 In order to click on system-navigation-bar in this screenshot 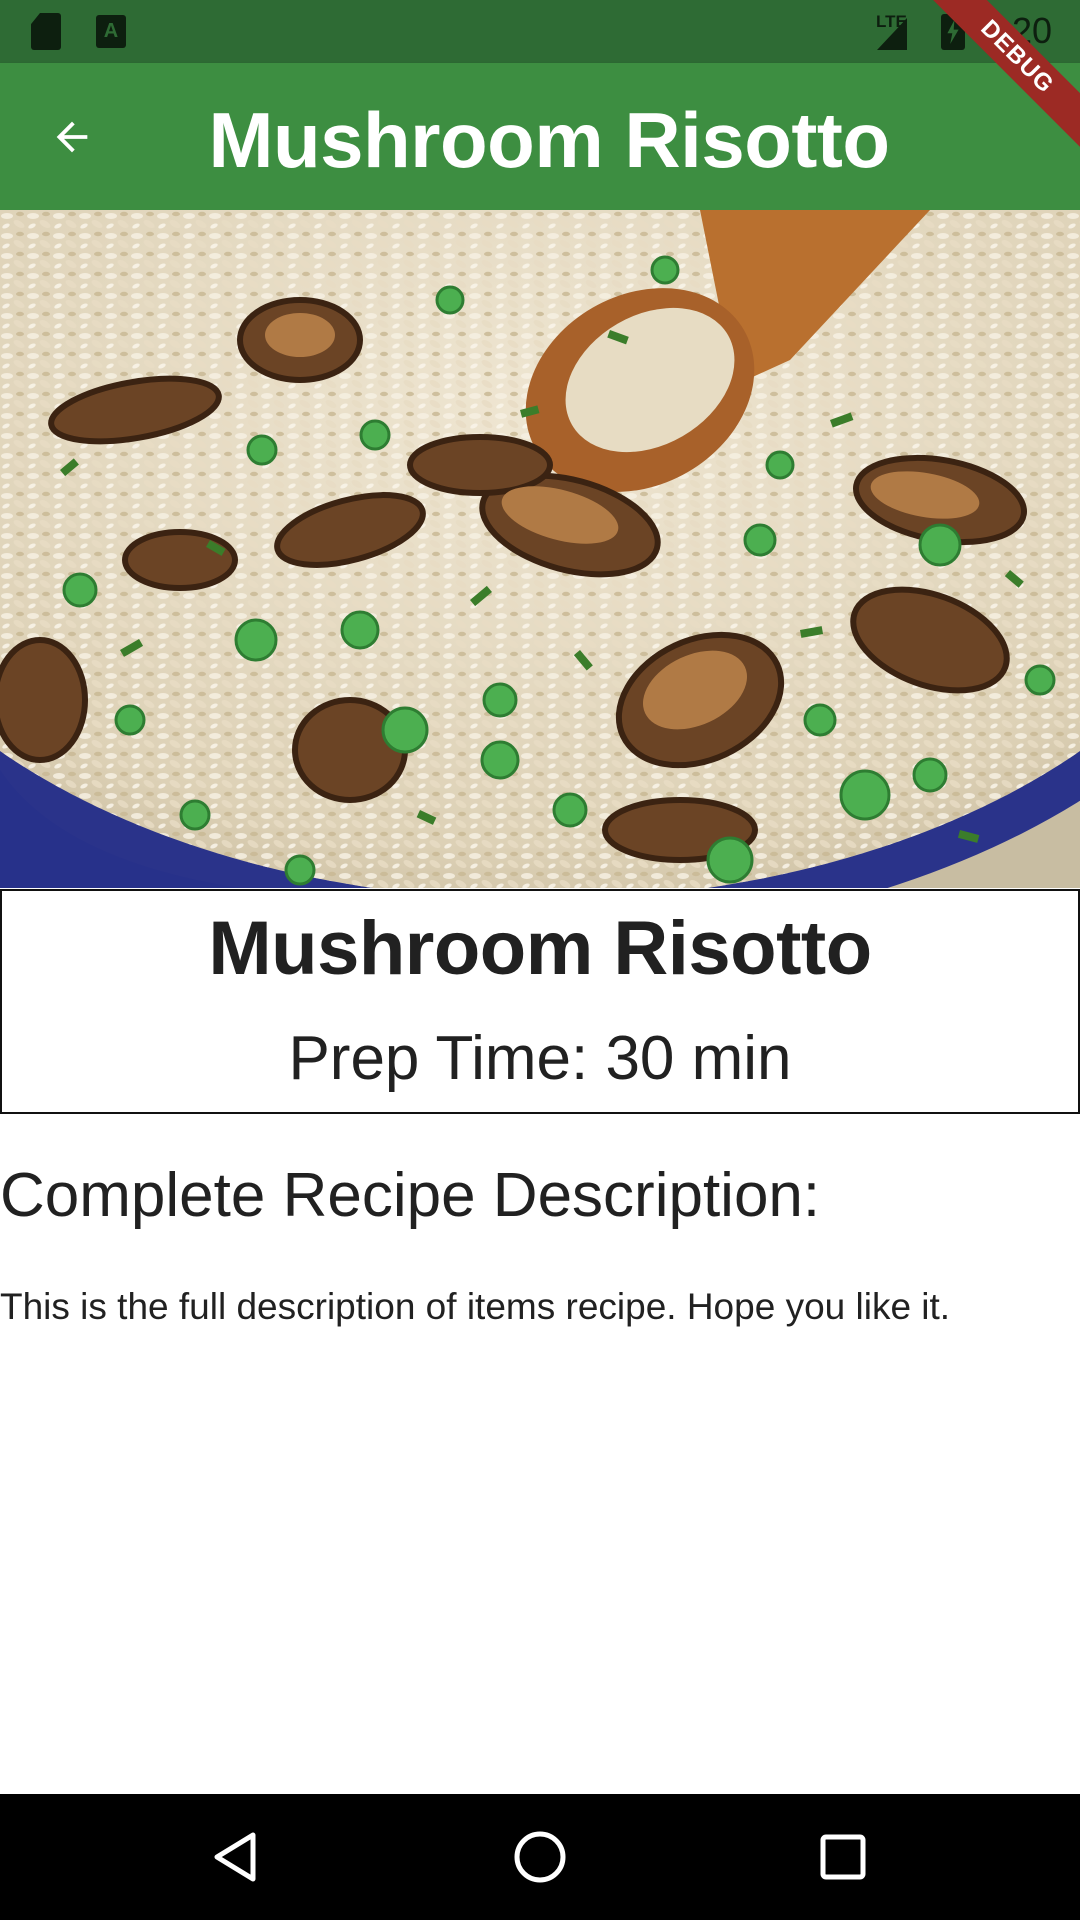, I will do `click(540, 1857)`.